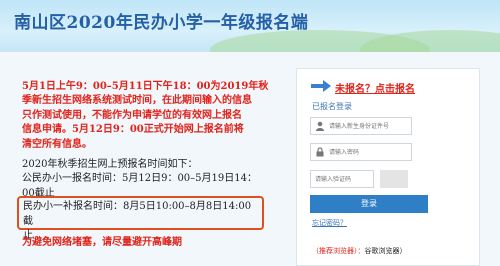 The width and height of the screenshot is (500, 266). What do you see at coordinates (145, 86) in the screenshot?
I see `notice-line: 5月1日上午9：00–5月11日下午18：00为2019年秋` at bounding box center [145, 86].